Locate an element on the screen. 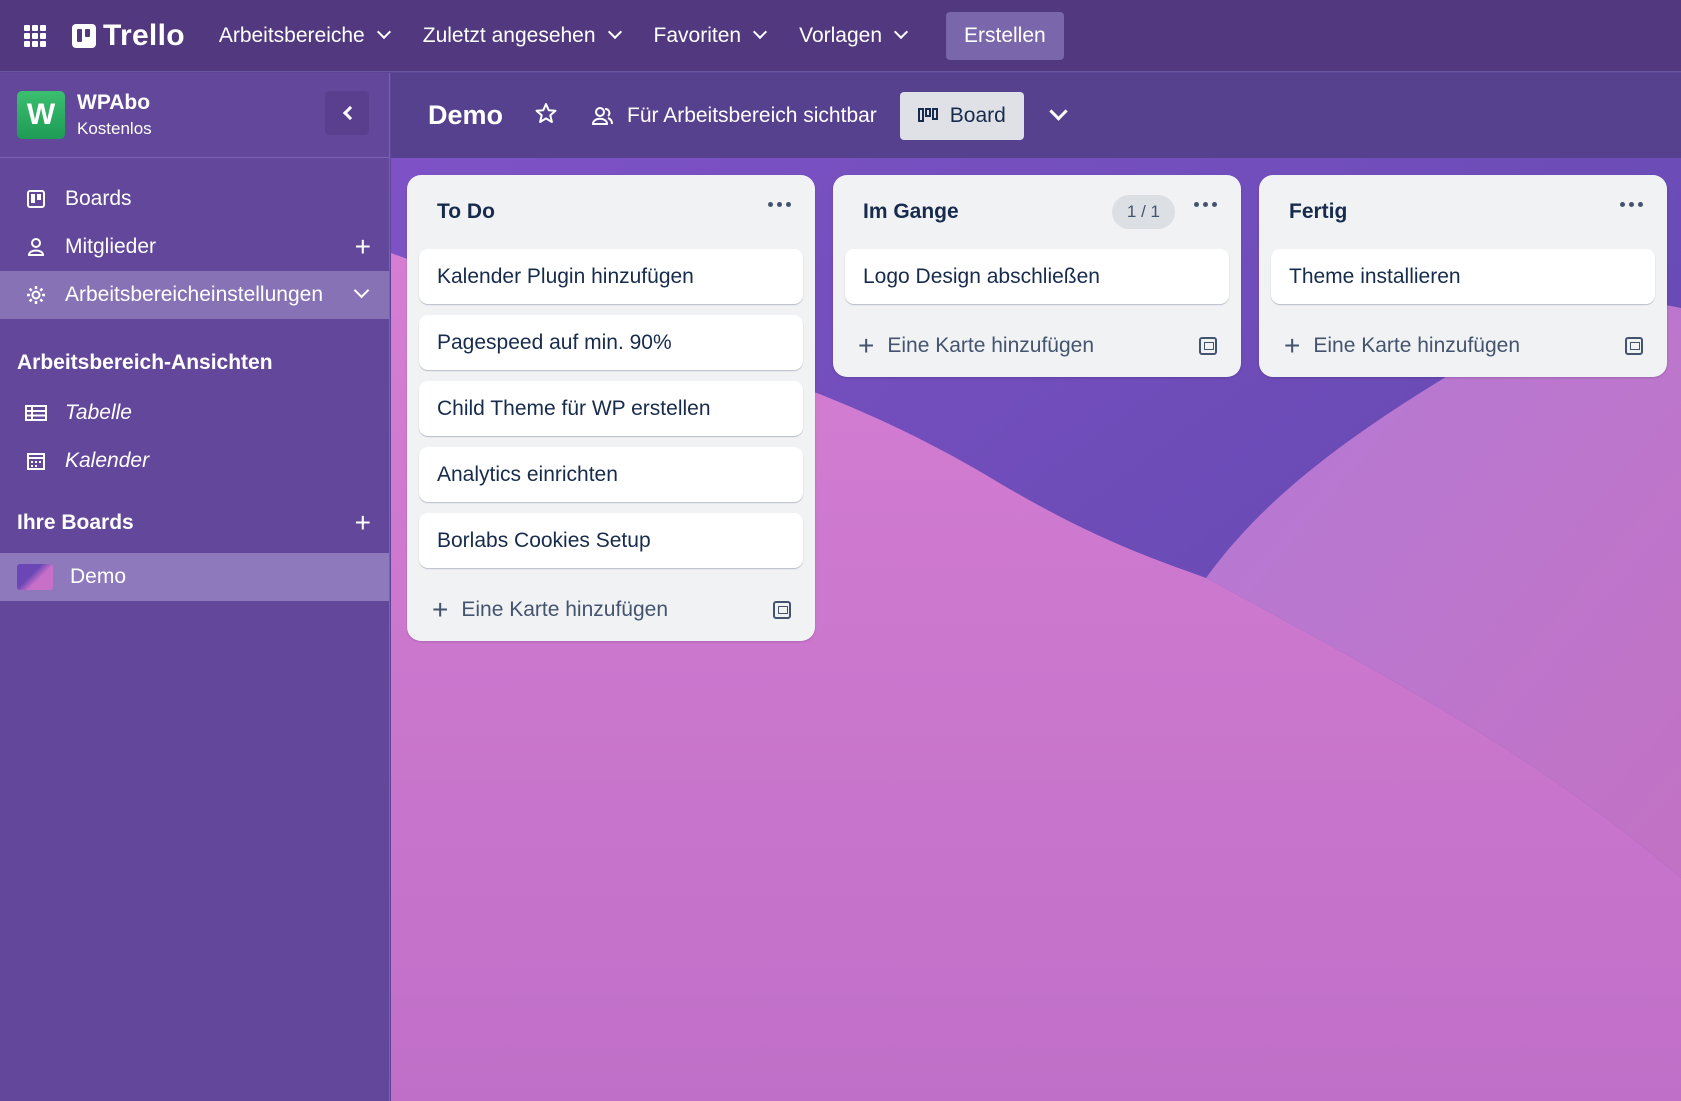 This screenshot has height=1101, width=1681. create-button: Erstellen is located at coordinates (1005, 35).